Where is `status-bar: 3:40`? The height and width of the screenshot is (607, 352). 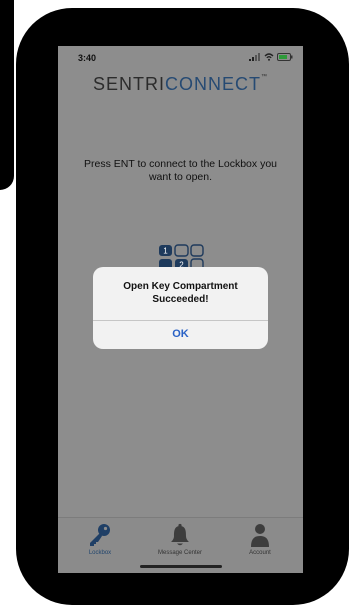
status-bar: 3:40 is located at coordinates (180, 56).